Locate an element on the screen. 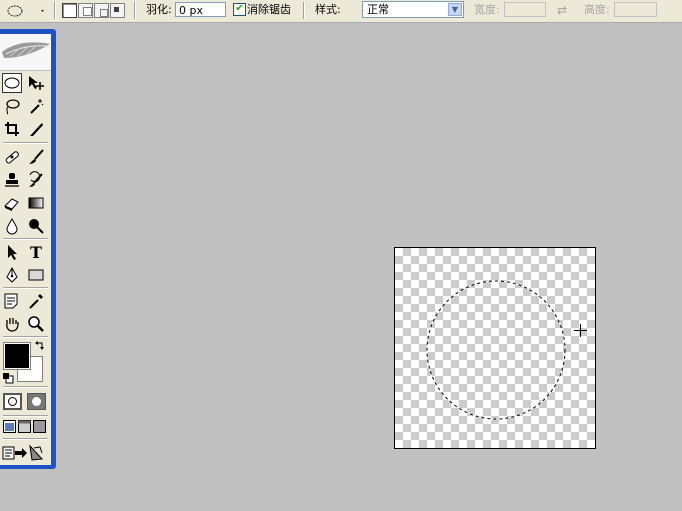 The width and height of the screenshot is (682, 511). blur-tool is located at coordinates (12, 226).